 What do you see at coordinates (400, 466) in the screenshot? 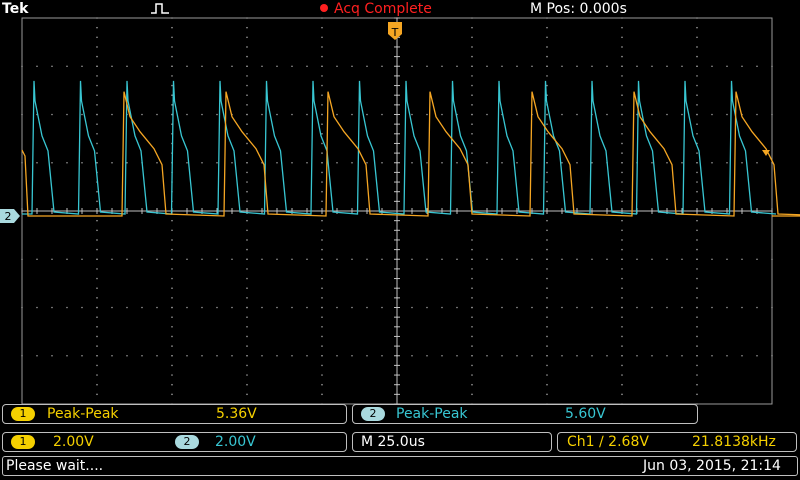
I see `status-line: Please wait.... Jun 03, 2015, 21:14` at bounding box center [400, 466].